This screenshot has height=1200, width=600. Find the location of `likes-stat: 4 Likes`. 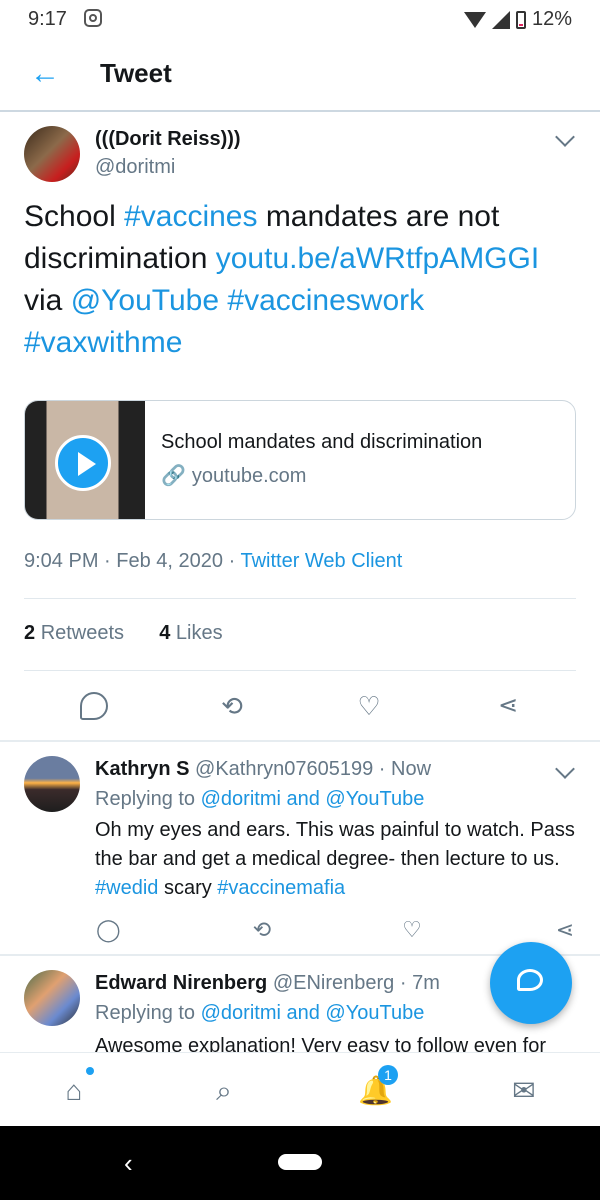

likes-stat: 4 Likes is located at coordinates (190, 633).